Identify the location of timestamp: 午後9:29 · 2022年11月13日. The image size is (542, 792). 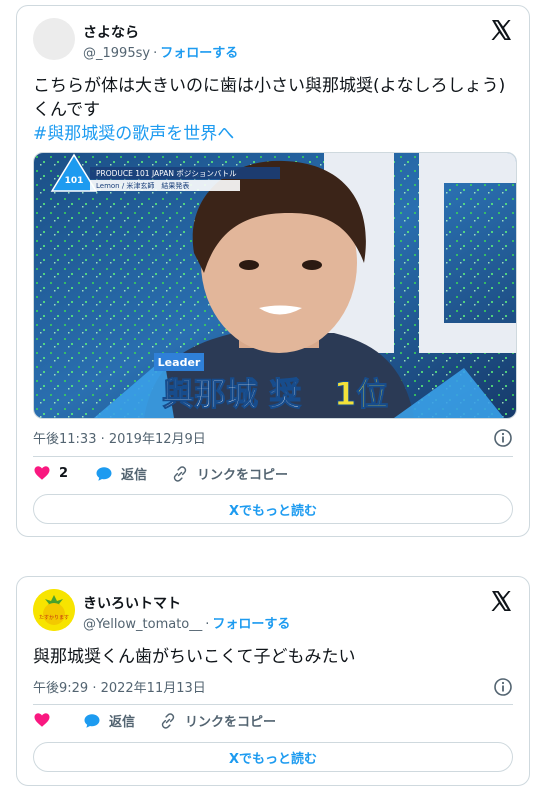
(119, 688).